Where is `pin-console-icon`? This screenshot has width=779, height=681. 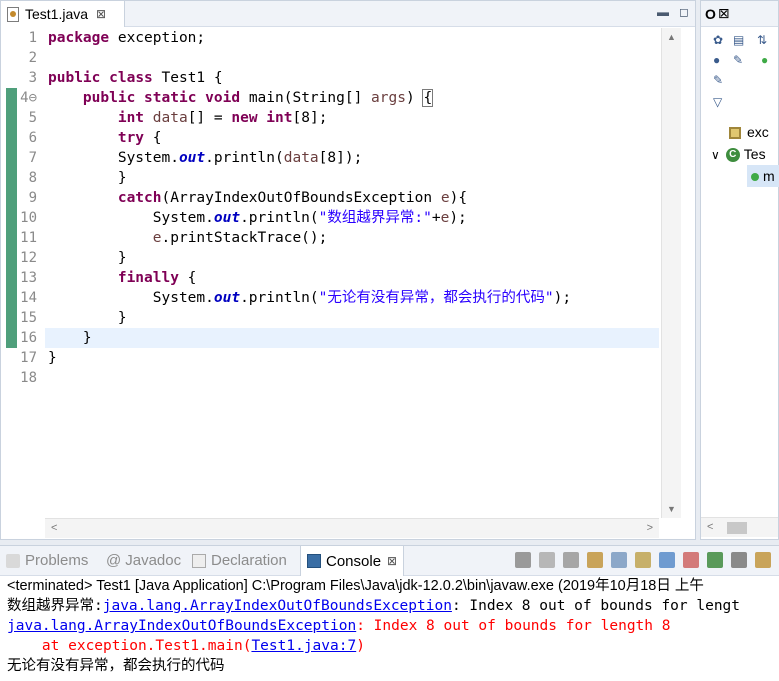 pin-console-icon is located at coordinates (715, 560).